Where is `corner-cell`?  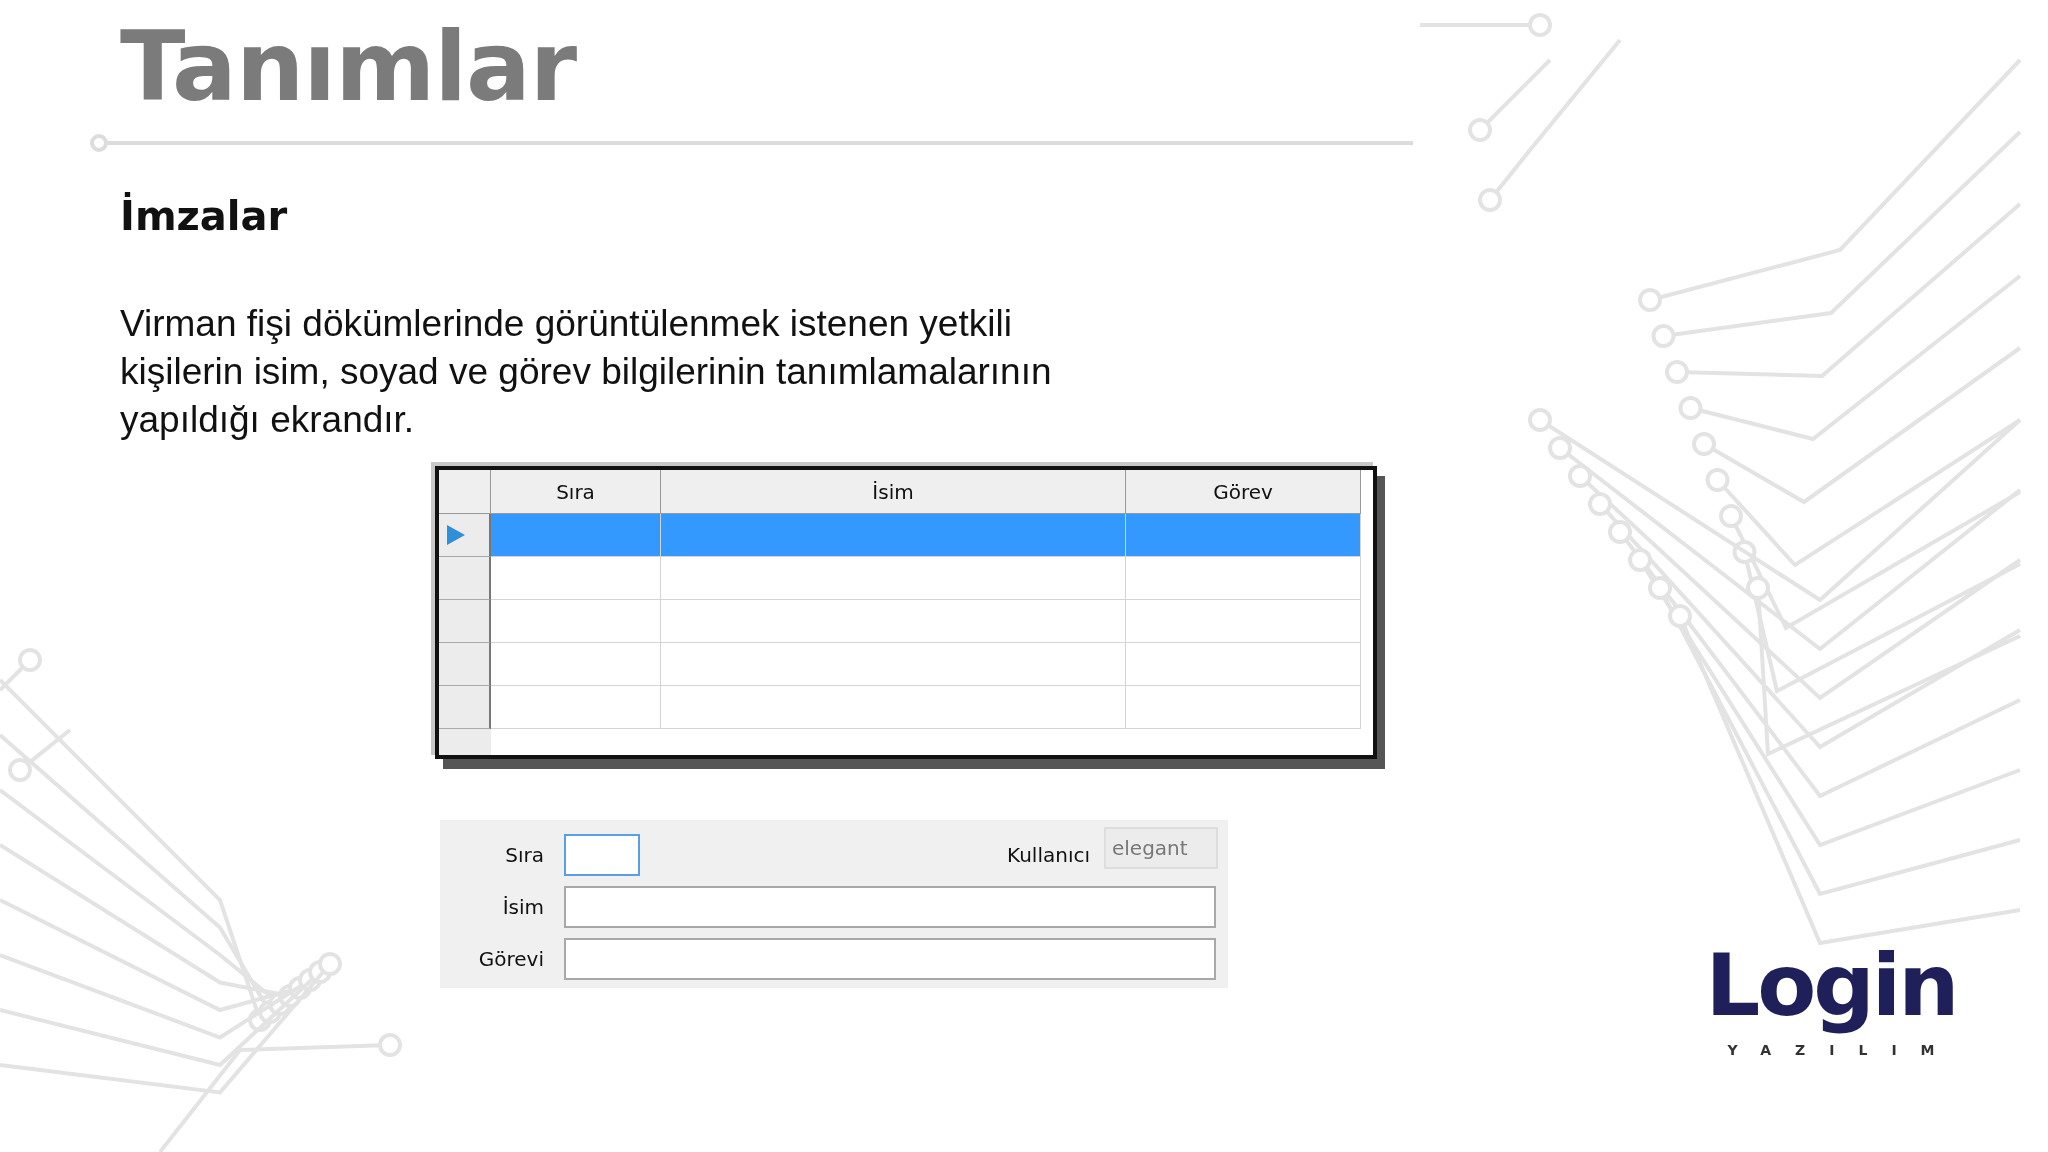
corner-cell is located at coordinates (465, 492).